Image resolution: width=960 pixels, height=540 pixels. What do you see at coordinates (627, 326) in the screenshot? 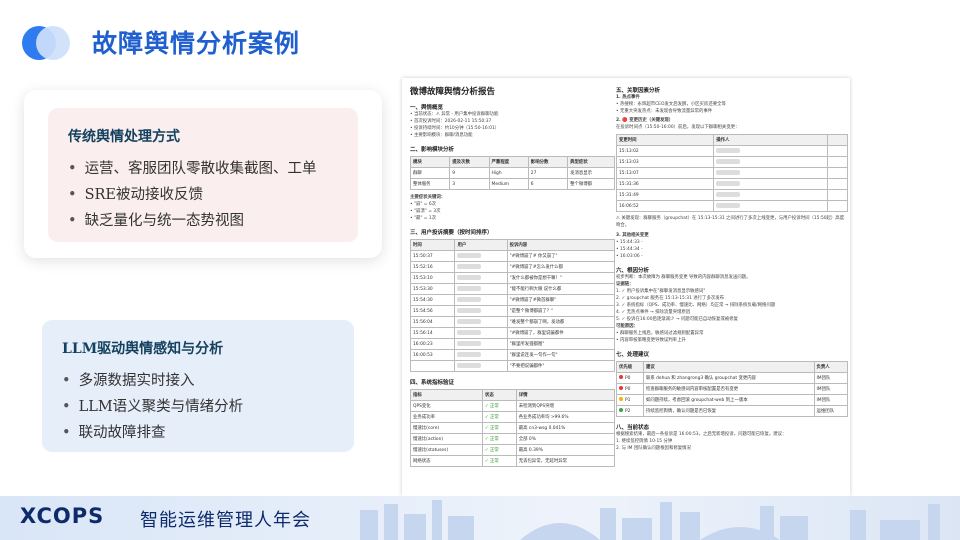
I see `possible-title: 可能原因：` at bounding box center [627, 326].